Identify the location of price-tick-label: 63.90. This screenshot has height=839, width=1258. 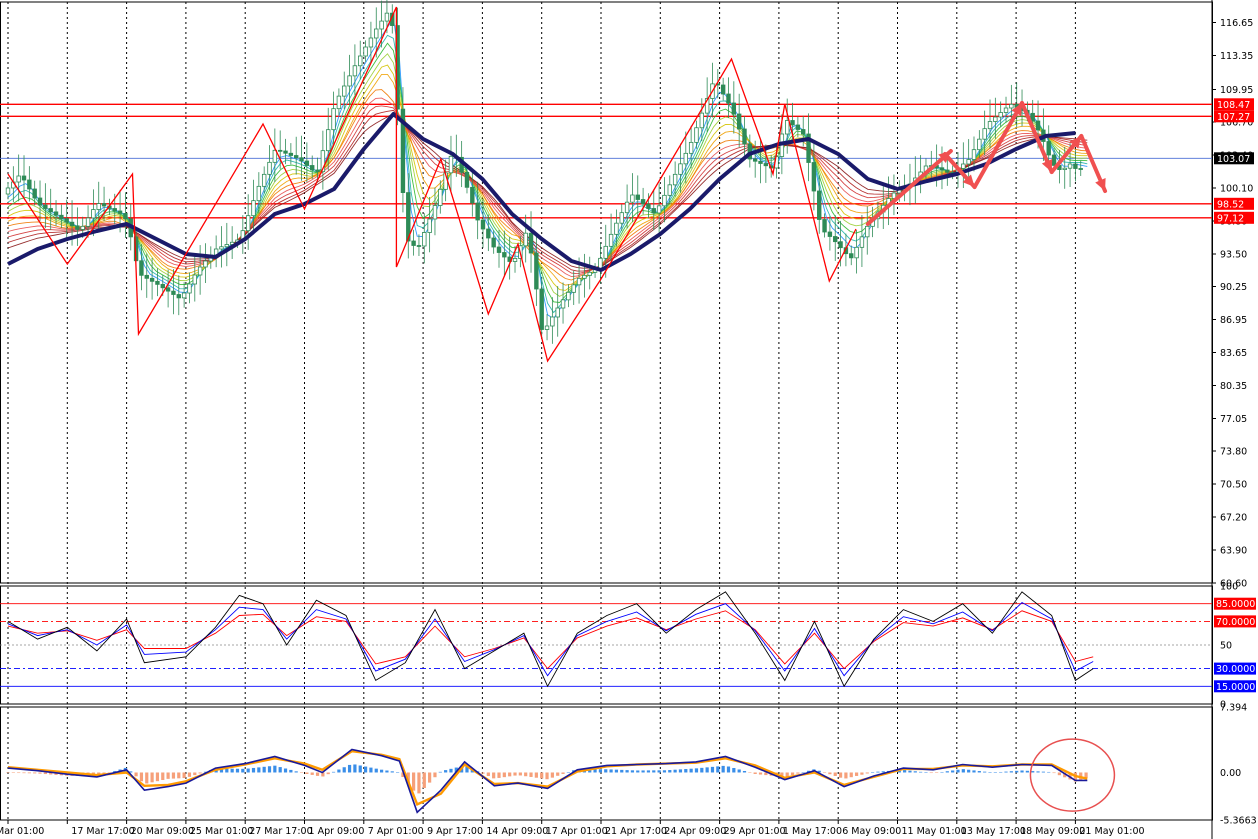
(1233, 551).